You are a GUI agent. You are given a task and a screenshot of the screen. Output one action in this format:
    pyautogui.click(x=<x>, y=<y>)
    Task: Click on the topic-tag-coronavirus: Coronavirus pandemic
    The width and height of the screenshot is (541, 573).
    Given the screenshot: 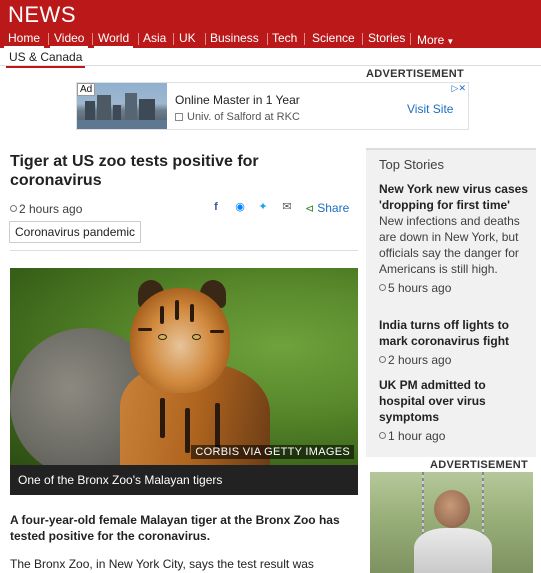 What is the action you would take?
    pyautogui.click(x=75, y=232)
    